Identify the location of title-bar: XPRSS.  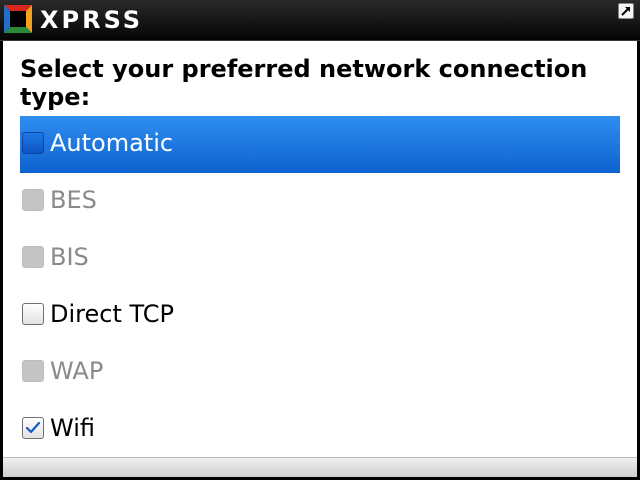
(320, 20).